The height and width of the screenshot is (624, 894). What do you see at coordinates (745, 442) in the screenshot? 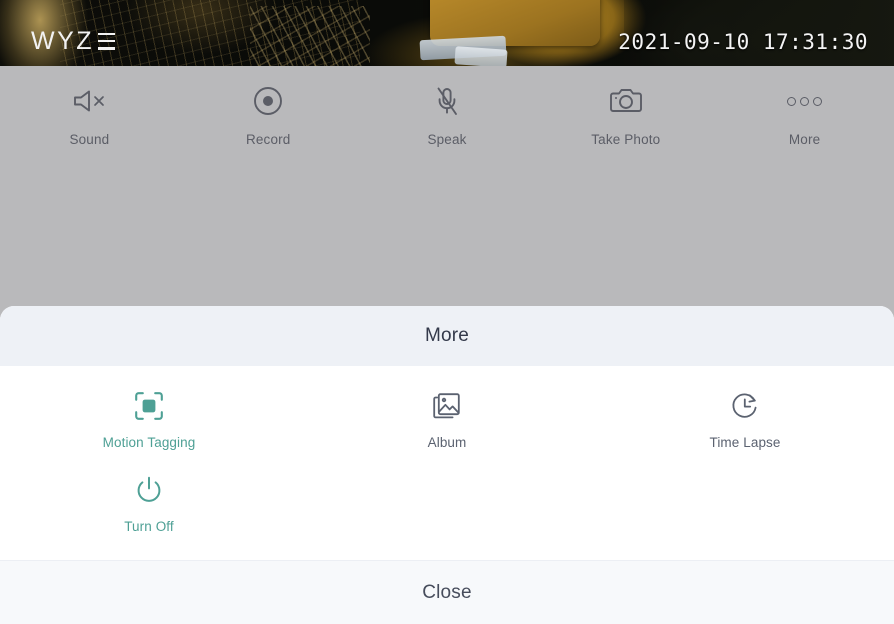
I see `sheet-label-time-lapse: Time Lapse` at bounding box center [745, 442].